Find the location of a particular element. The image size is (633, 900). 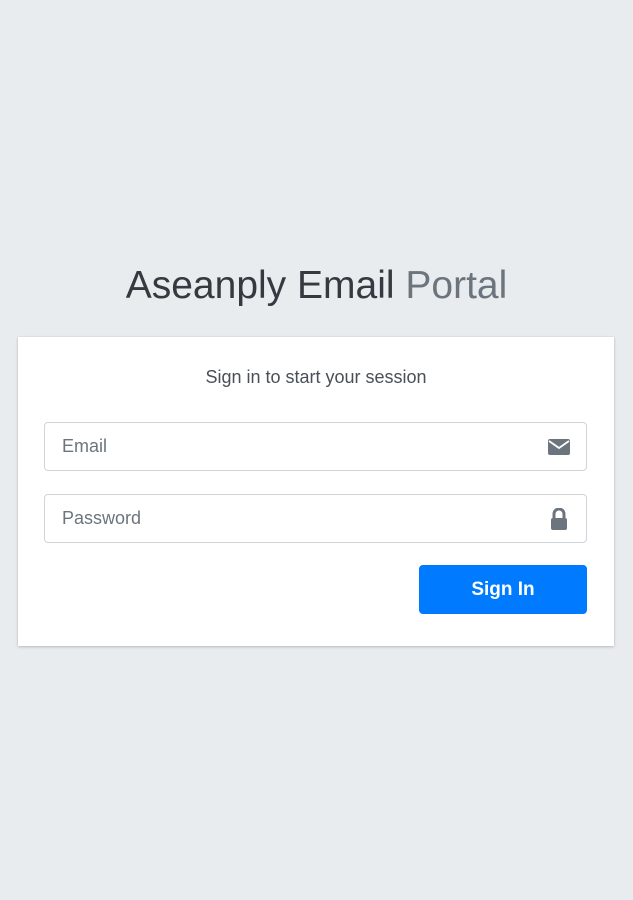

email-input-group is located at coordinates (315, 446).